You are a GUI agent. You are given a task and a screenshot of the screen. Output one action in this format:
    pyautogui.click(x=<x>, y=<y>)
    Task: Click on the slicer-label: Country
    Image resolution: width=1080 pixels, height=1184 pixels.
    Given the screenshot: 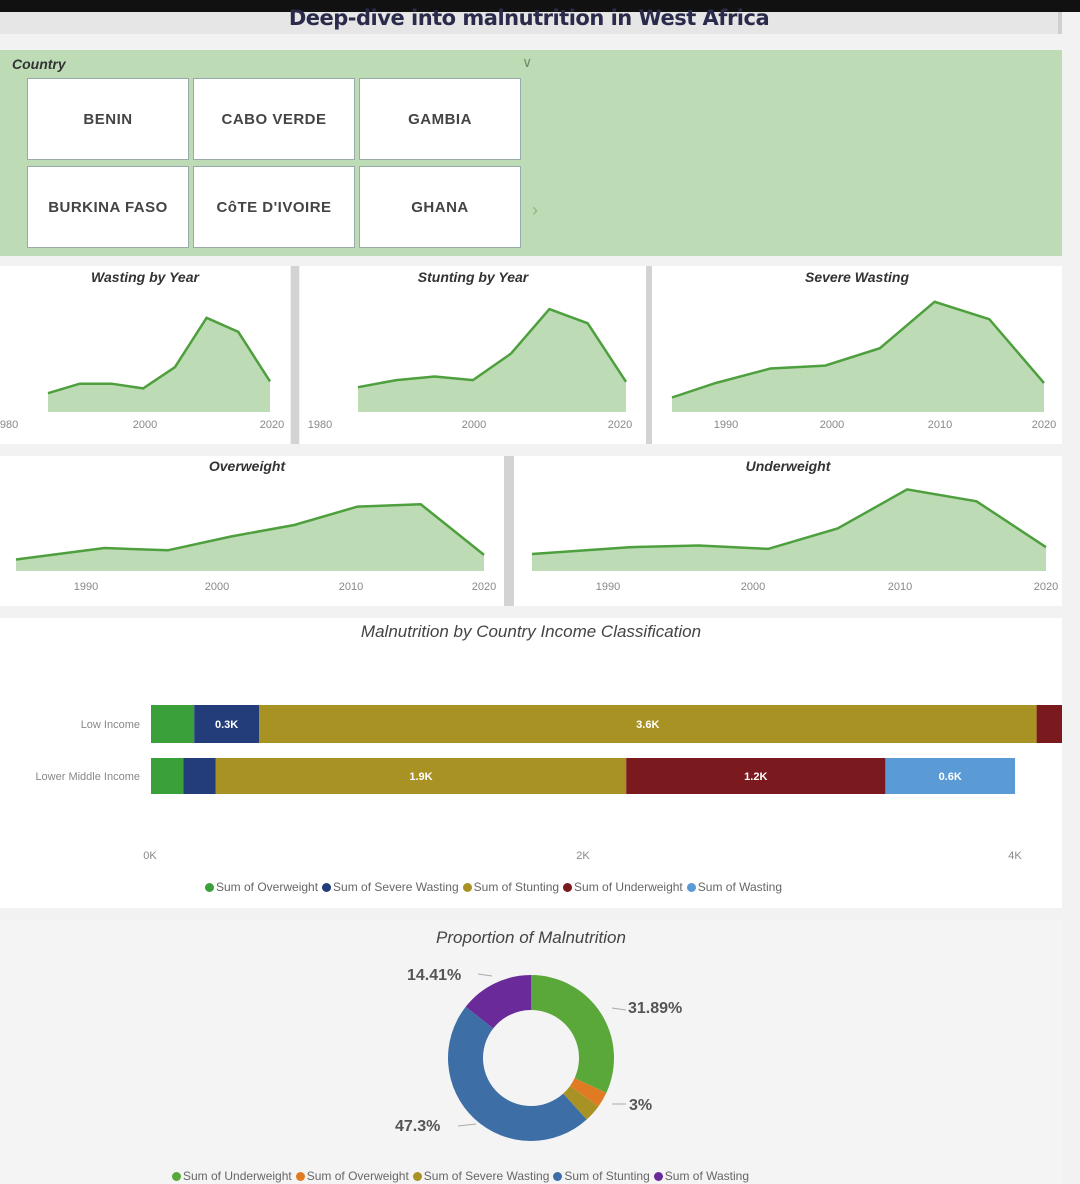 What is the action you would take?
    pyautogui.click(x=39, y=64)
    